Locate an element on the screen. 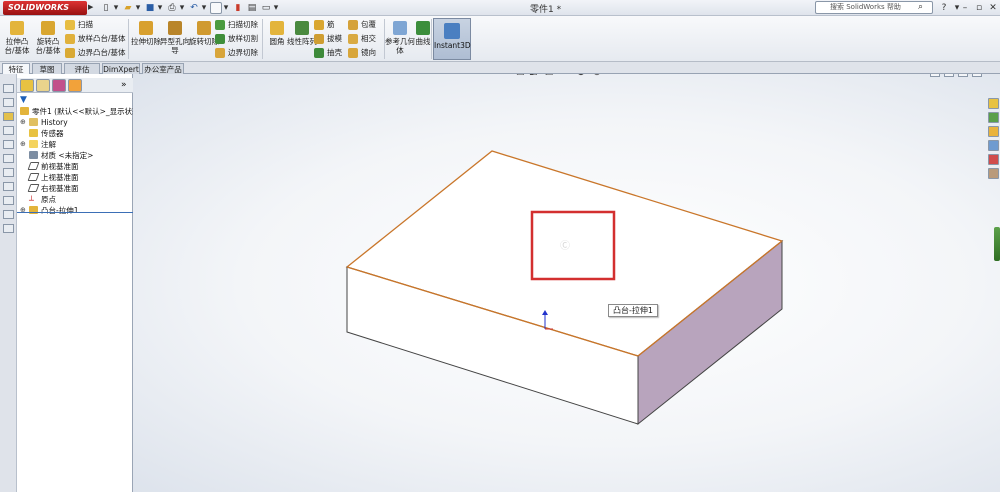 This screenshot has height=492, width=1000. shell-icon is located at coordinates (319, 53).